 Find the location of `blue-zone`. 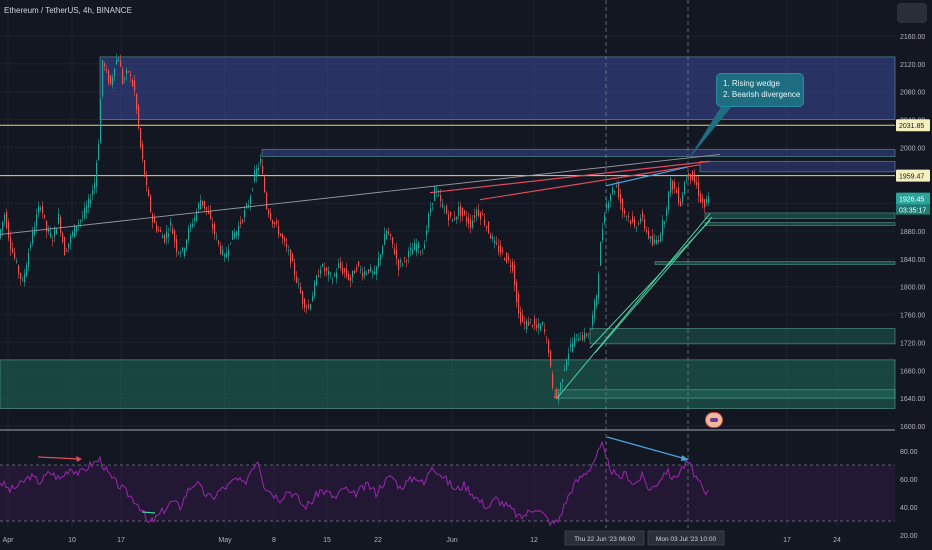

blue-zone is located at coordinates (578, 153).